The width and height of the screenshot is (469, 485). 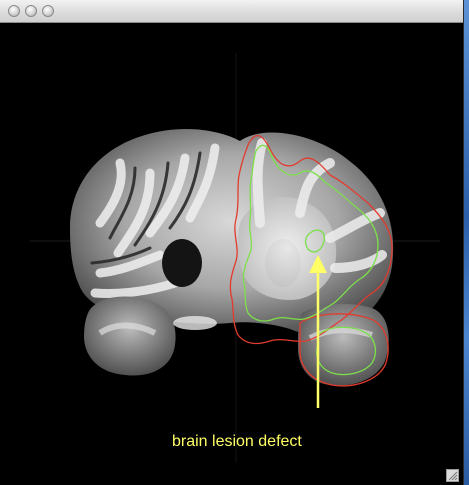 What do you see at coordinates (237, 441) in the screenshot?
I see `annotation-label: brain lesion defect` at bounding box center [237, 441].